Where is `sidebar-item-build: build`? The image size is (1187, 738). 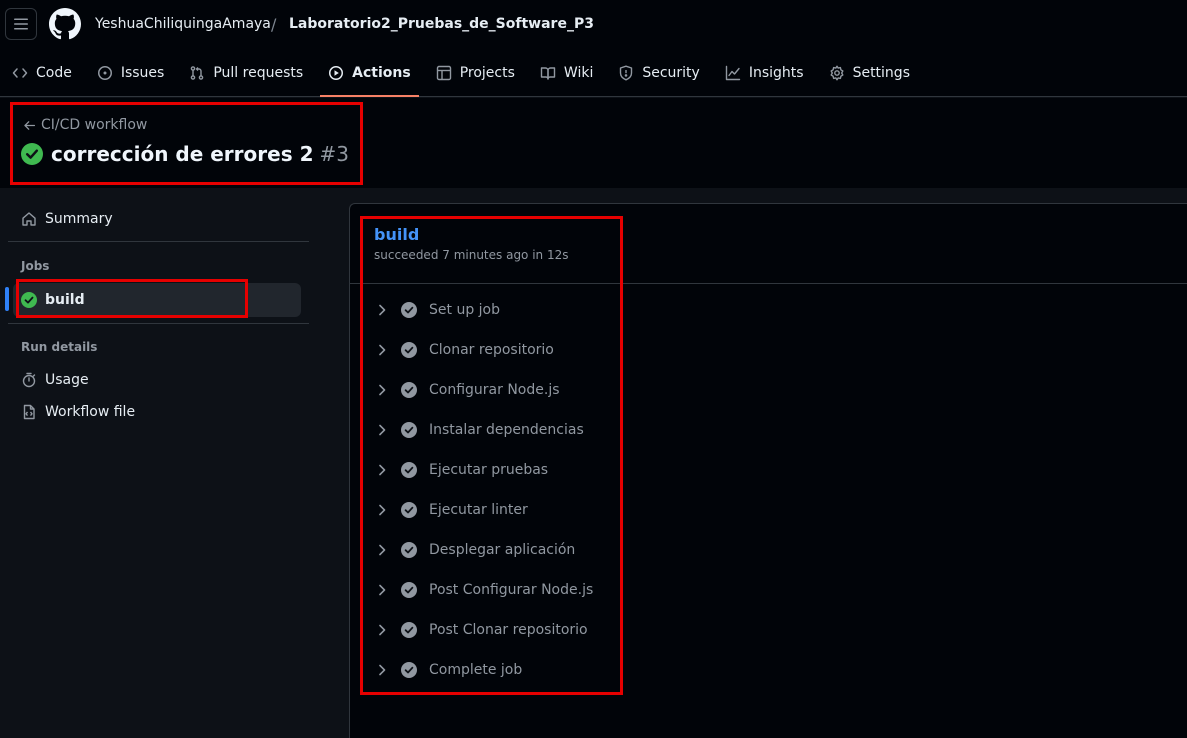
sidebar-item-build: build is located at coordinates (157, 300).